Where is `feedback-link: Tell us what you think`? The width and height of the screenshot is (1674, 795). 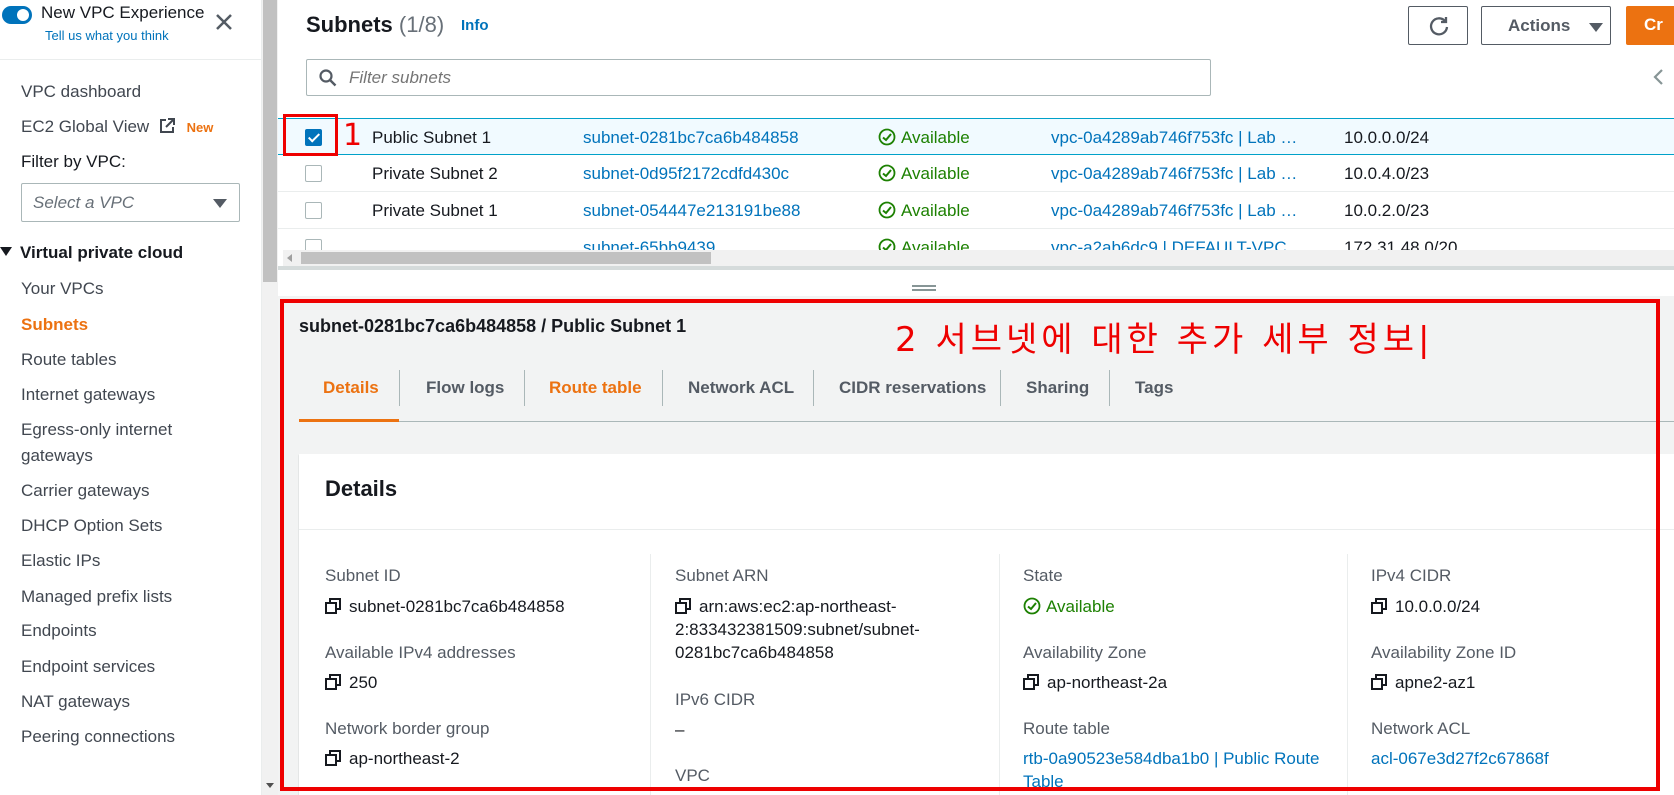 feedback-link: Tell us what you think is located at coordinates (107, 35).